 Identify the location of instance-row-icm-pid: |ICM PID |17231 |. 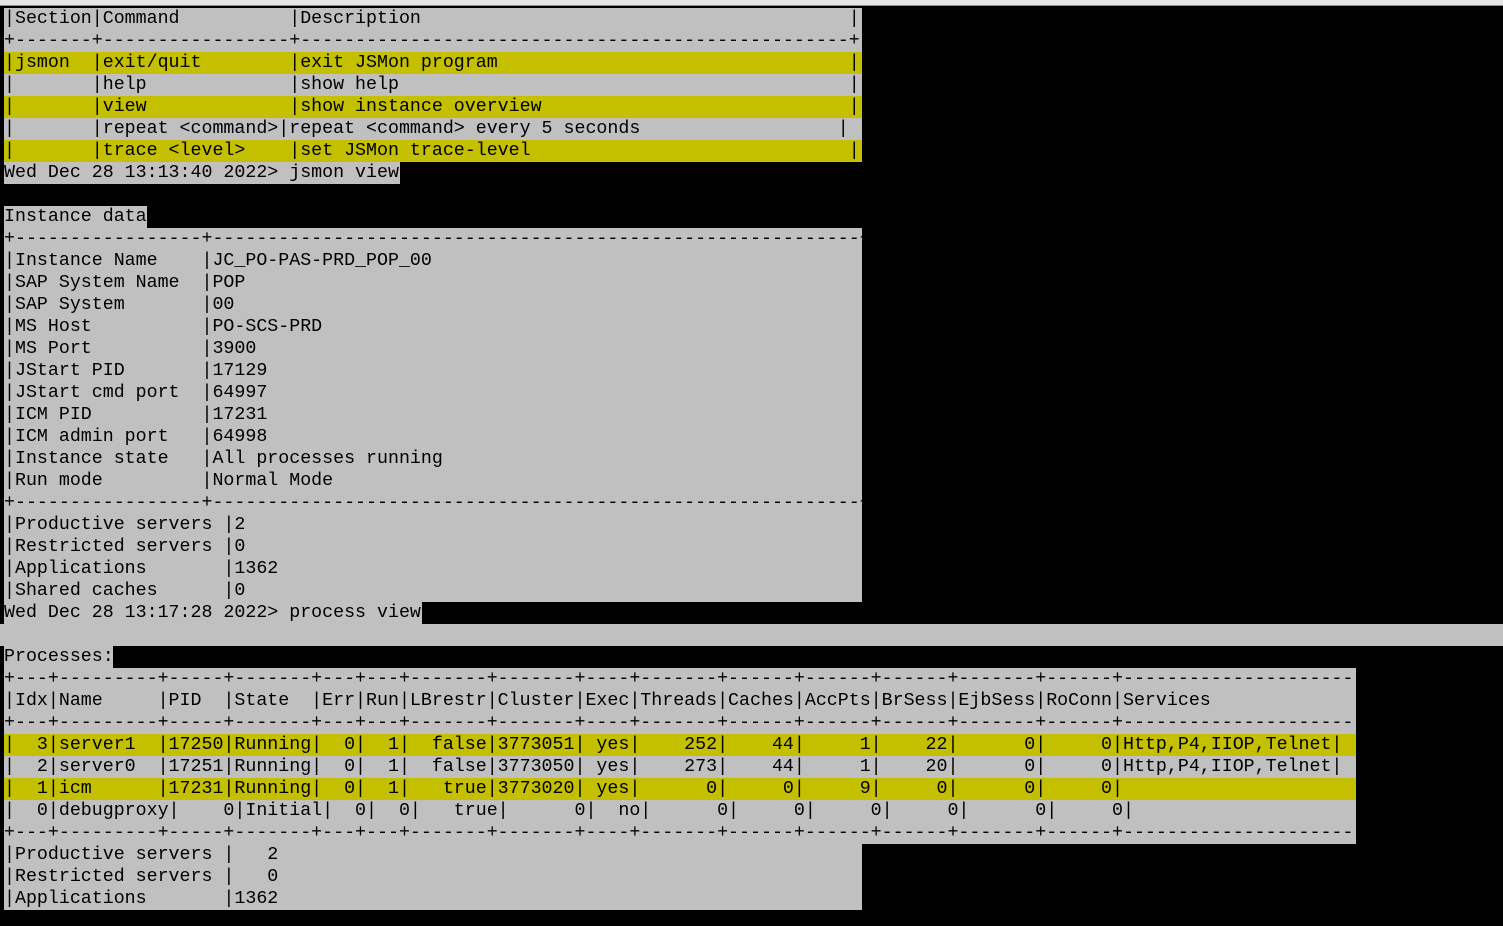
(437, 415).